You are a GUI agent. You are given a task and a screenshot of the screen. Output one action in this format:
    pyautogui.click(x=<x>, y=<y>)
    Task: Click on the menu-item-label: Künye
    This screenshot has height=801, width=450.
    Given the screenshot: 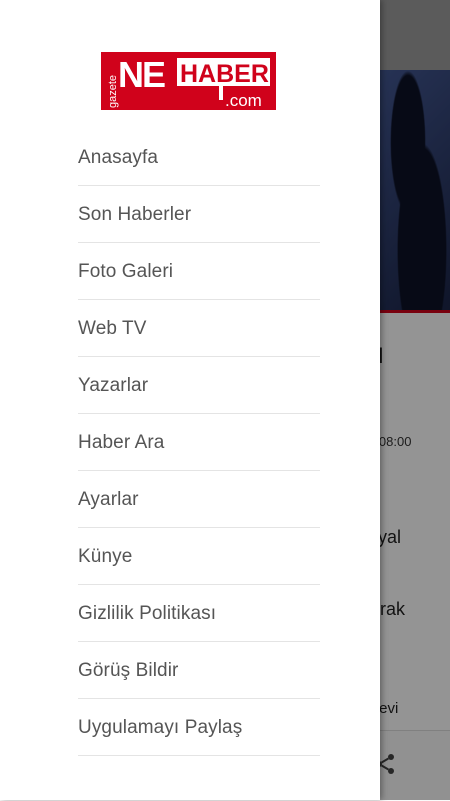 What is the action you would take?
    pyautogui.click(x=105, y=556)
    